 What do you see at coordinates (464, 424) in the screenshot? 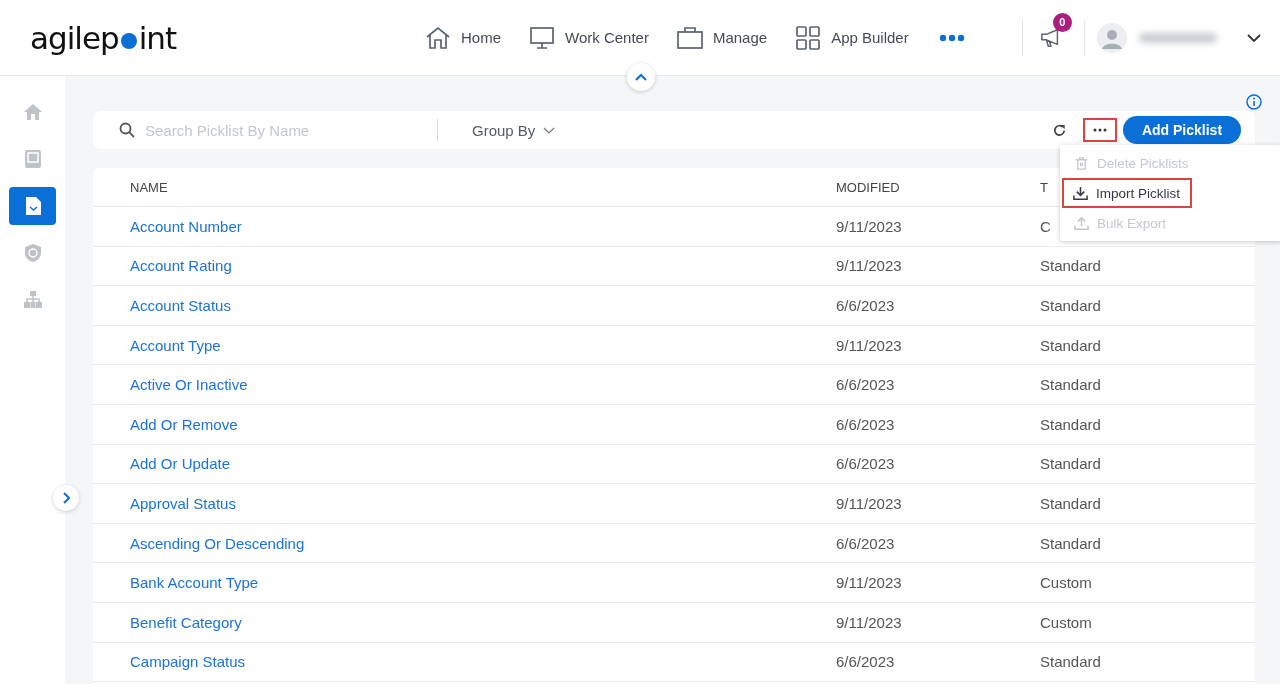
I see `picklist-link: Add Or Remove` at bounding box center [464, 424].